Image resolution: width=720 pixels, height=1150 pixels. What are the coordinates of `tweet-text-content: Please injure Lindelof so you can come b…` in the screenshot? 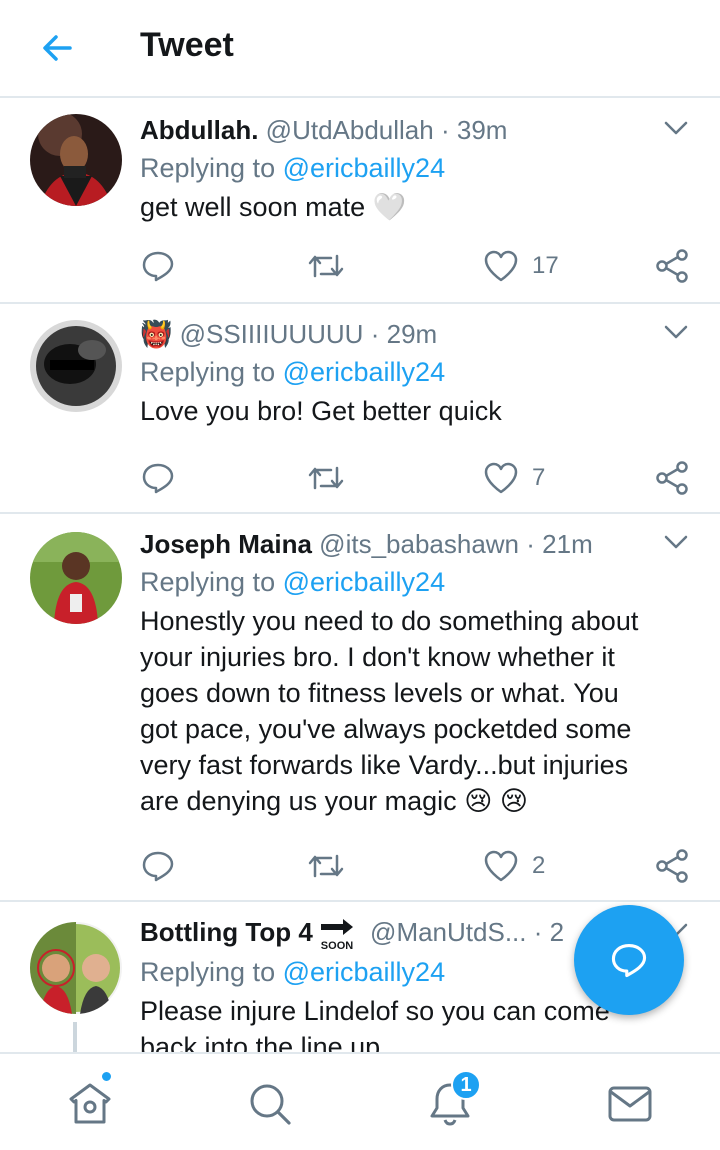 It's located at (375, 1024).